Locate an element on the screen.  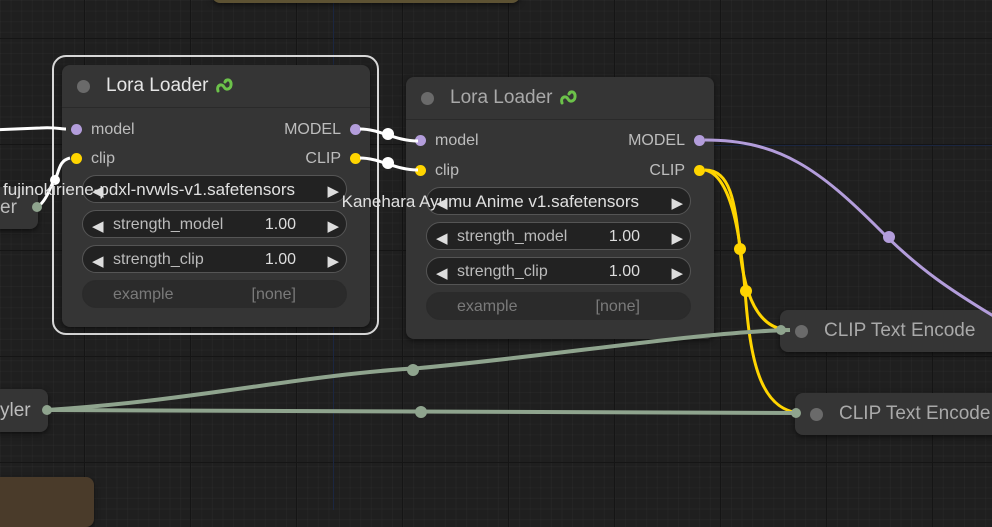
output-slot-dot is located at coordinates (37, 207).